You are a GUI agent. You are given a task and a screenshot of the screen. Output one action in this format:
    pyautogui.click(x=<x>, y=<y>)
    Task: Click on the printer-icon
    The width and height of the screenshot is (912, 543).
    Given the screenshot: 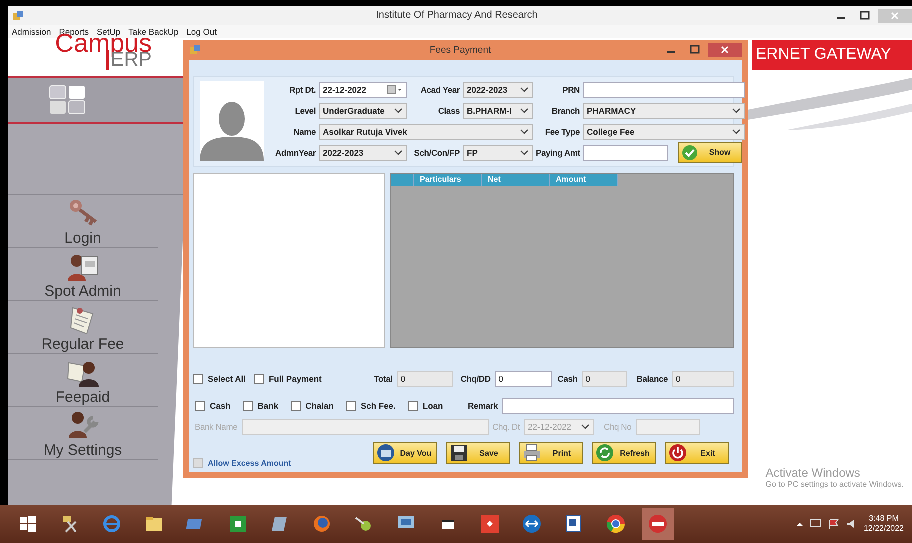 What is the action you would take?
    pyautogui.click(x=532, y=453)
    